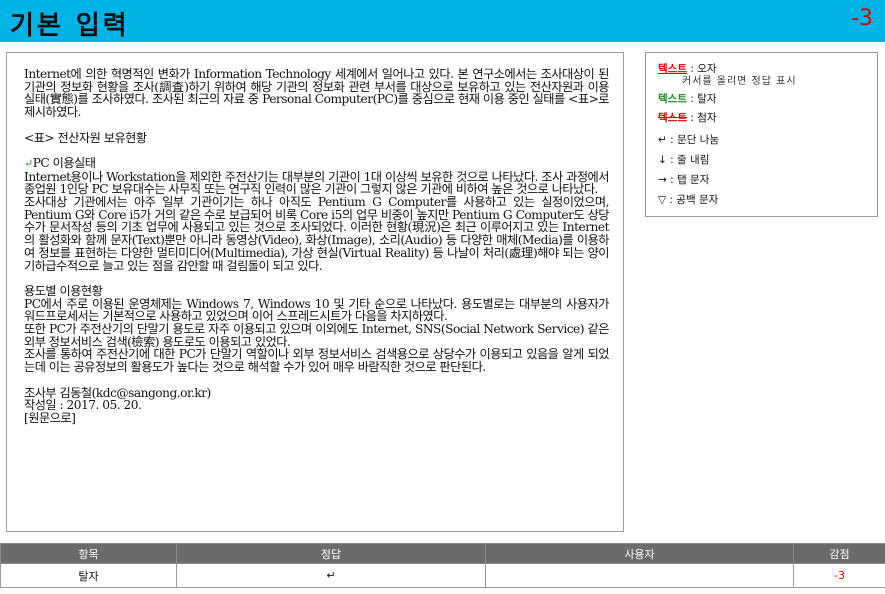 The width and height of the screenshot is (885, 594). What do you see at coordinates (703, 118) in the screenshot?
I see `extra-label: : 첨자` at bounding box center [703, 118].